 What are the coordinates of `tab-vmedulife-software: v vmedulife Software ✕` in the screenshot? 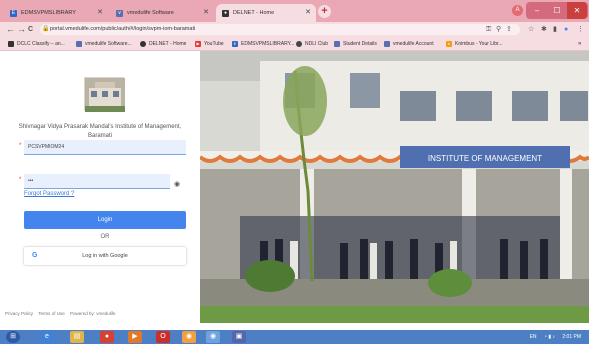 It's located at (162, 13).